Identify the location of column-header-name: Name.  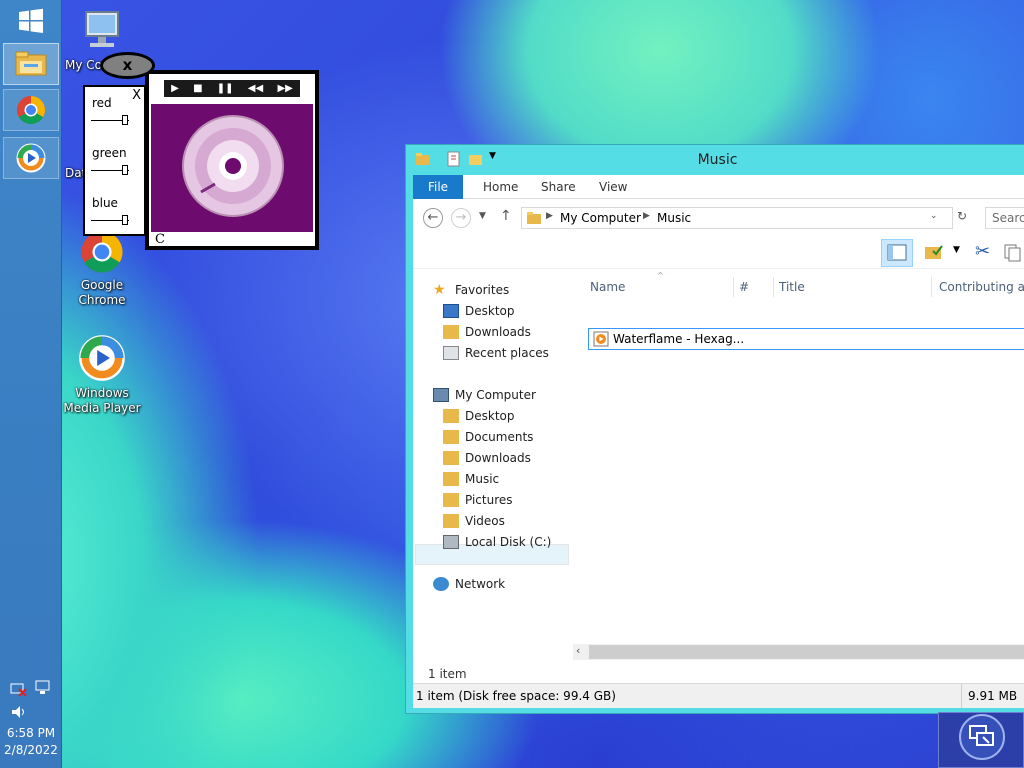
(607, 287).